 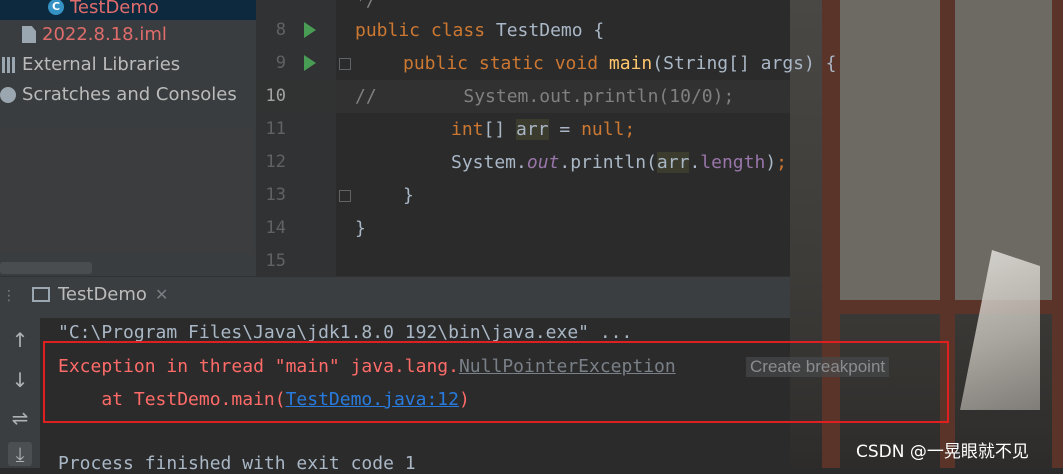 I want to click on error-highlight-box, so click(x=496, y=382).